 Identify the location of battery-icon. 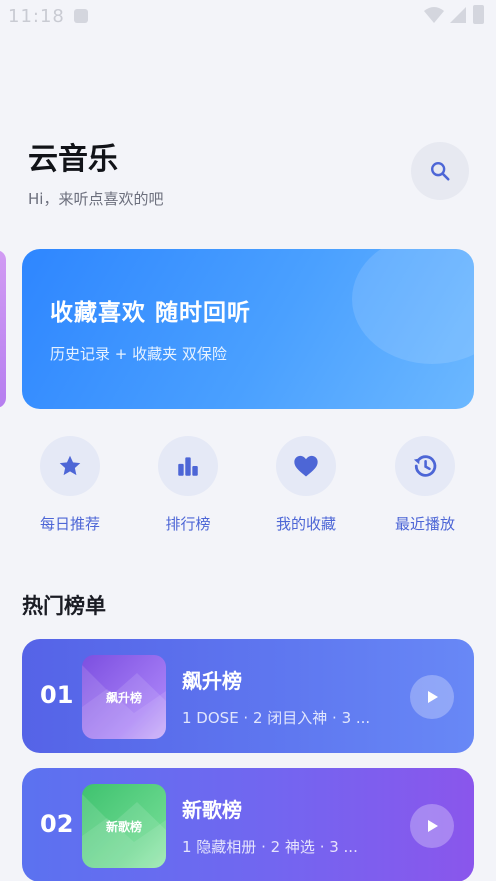
(478, 14).